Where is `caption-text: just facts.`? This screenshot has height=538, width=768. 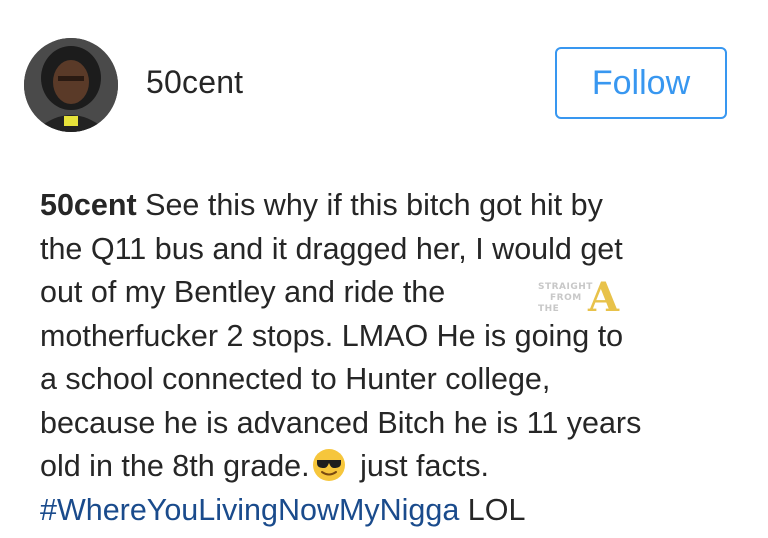 caption-text: just facts. is located at coordinates (420, 466).